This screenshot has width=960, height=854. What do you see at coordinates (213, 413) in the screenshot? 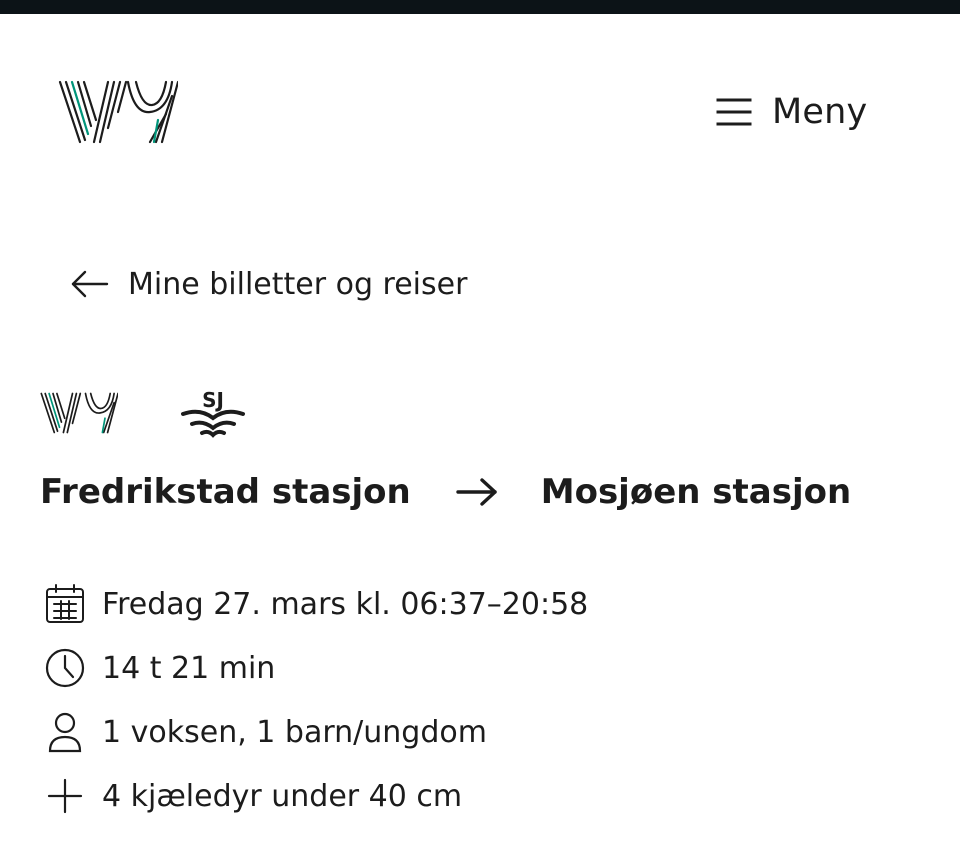
I see `sj-operator-logo: SJ` at bounding box center [213, 413].